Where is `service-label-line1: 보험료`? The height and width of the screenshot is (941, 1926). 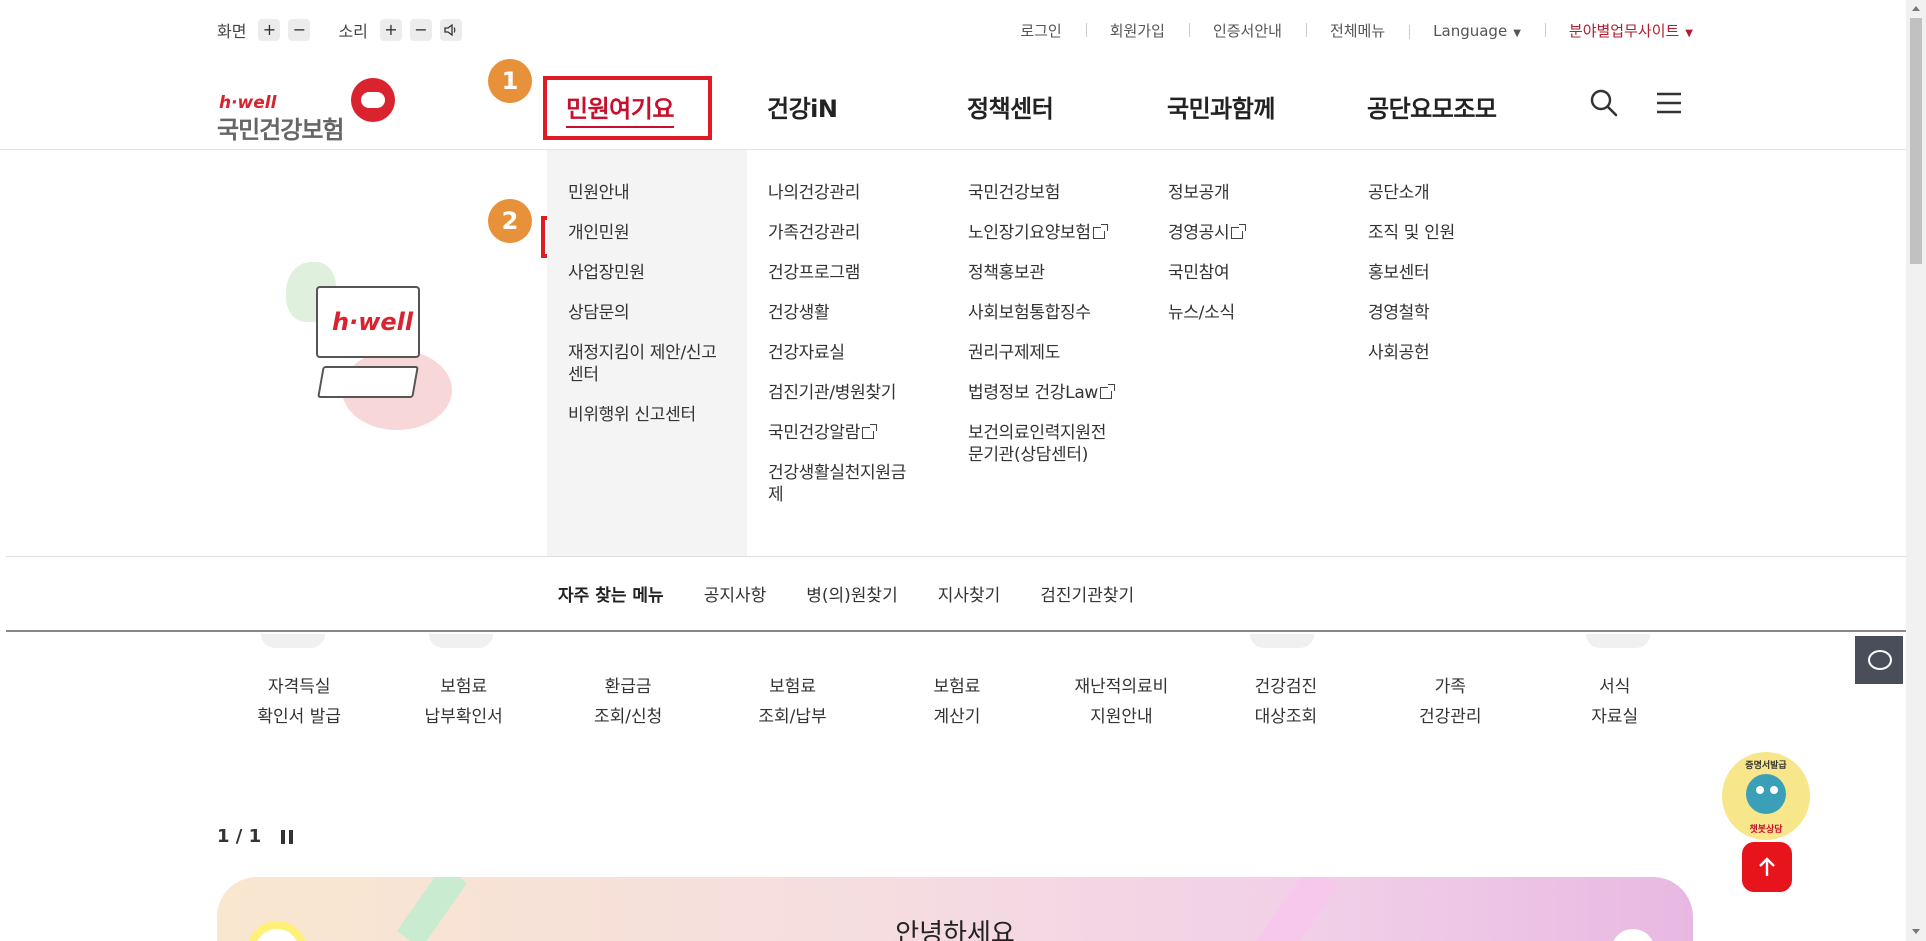
service-label-line1: 보험료 is located at coordinates (957, 687).